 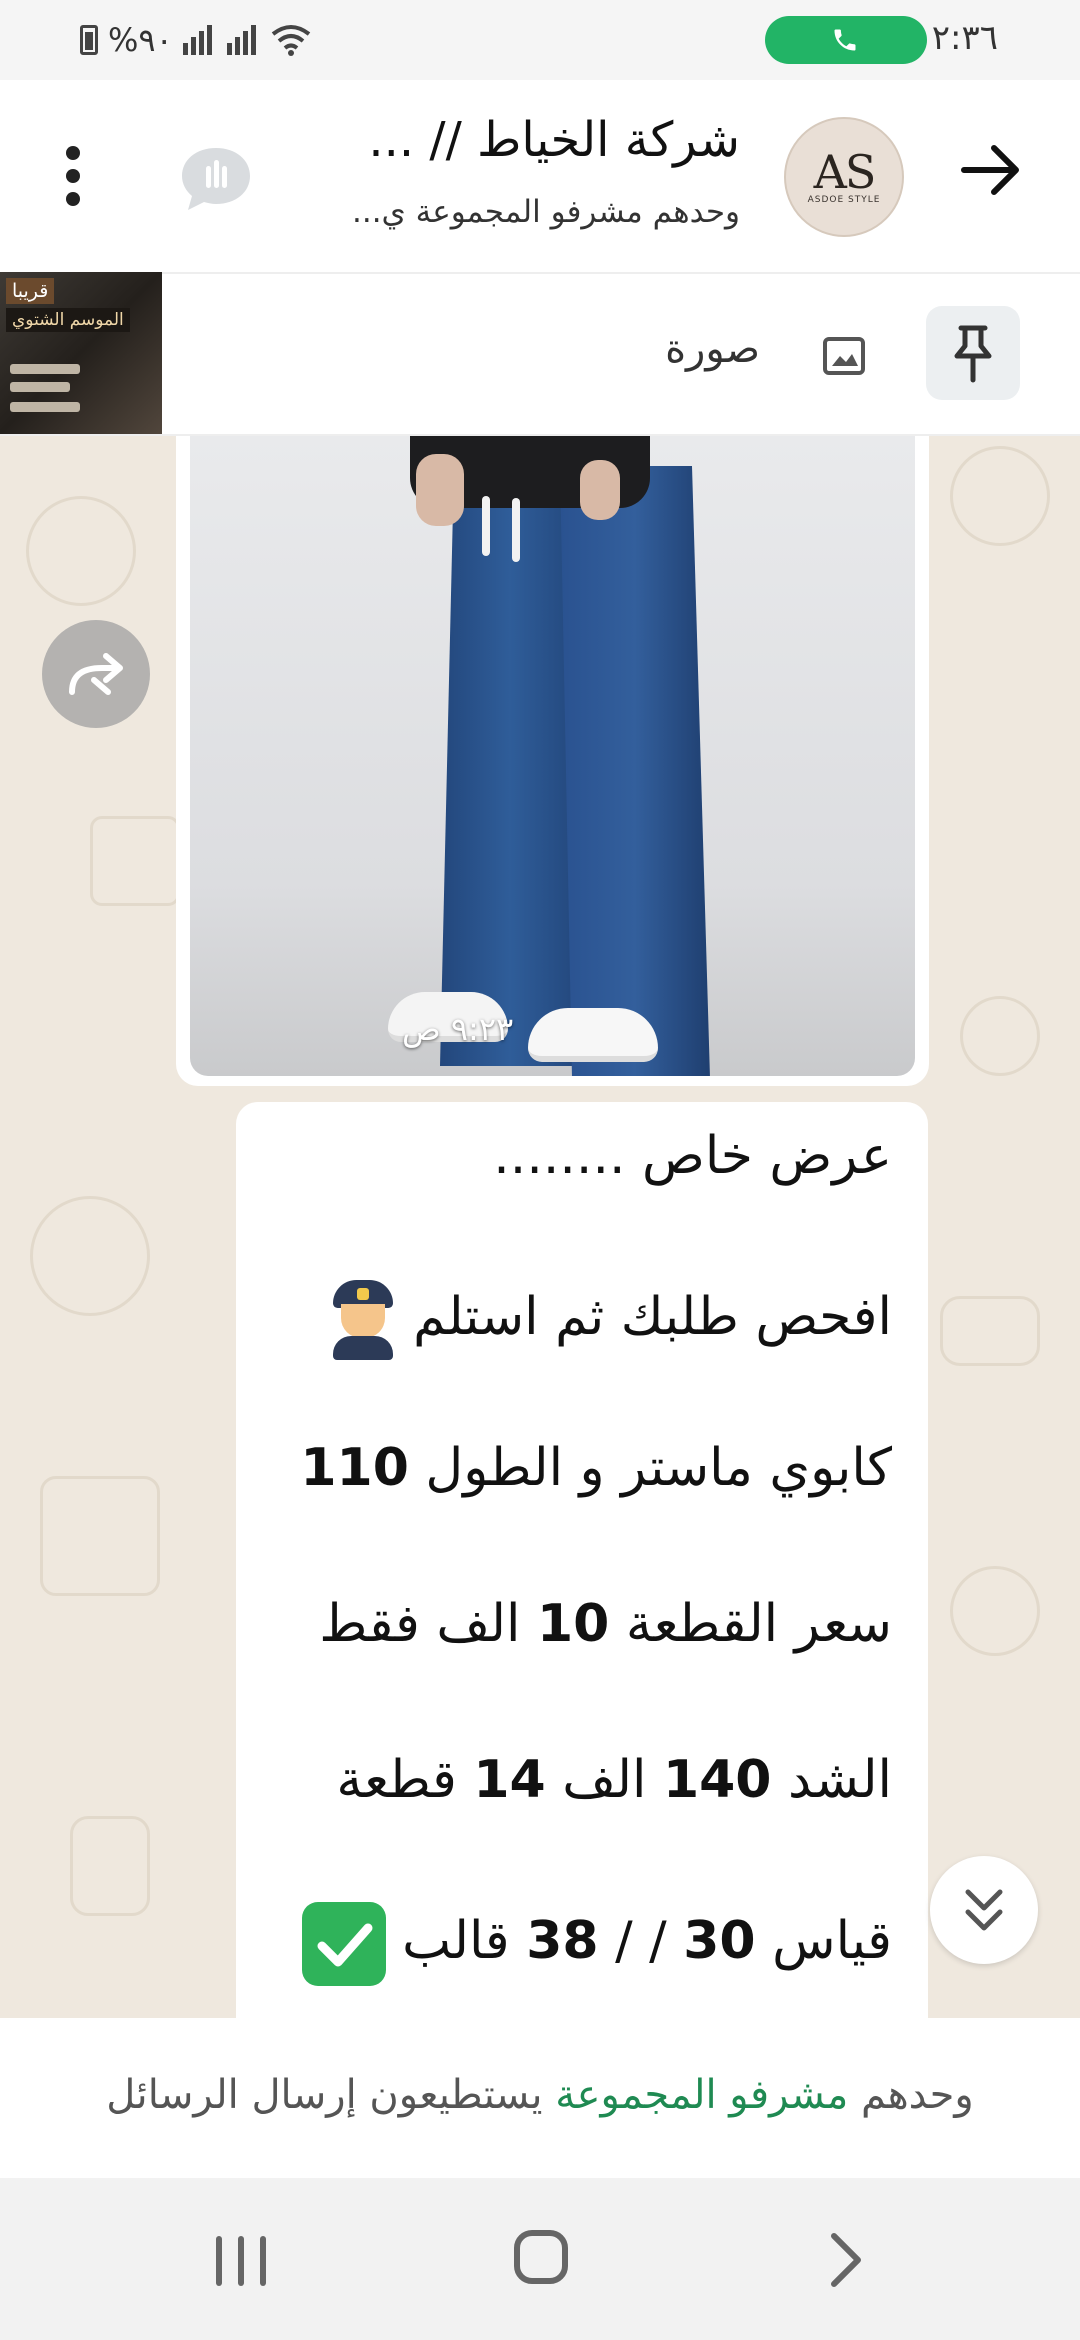 I want to click on clock: ٢:٣٦, so click(x=964, y=38).